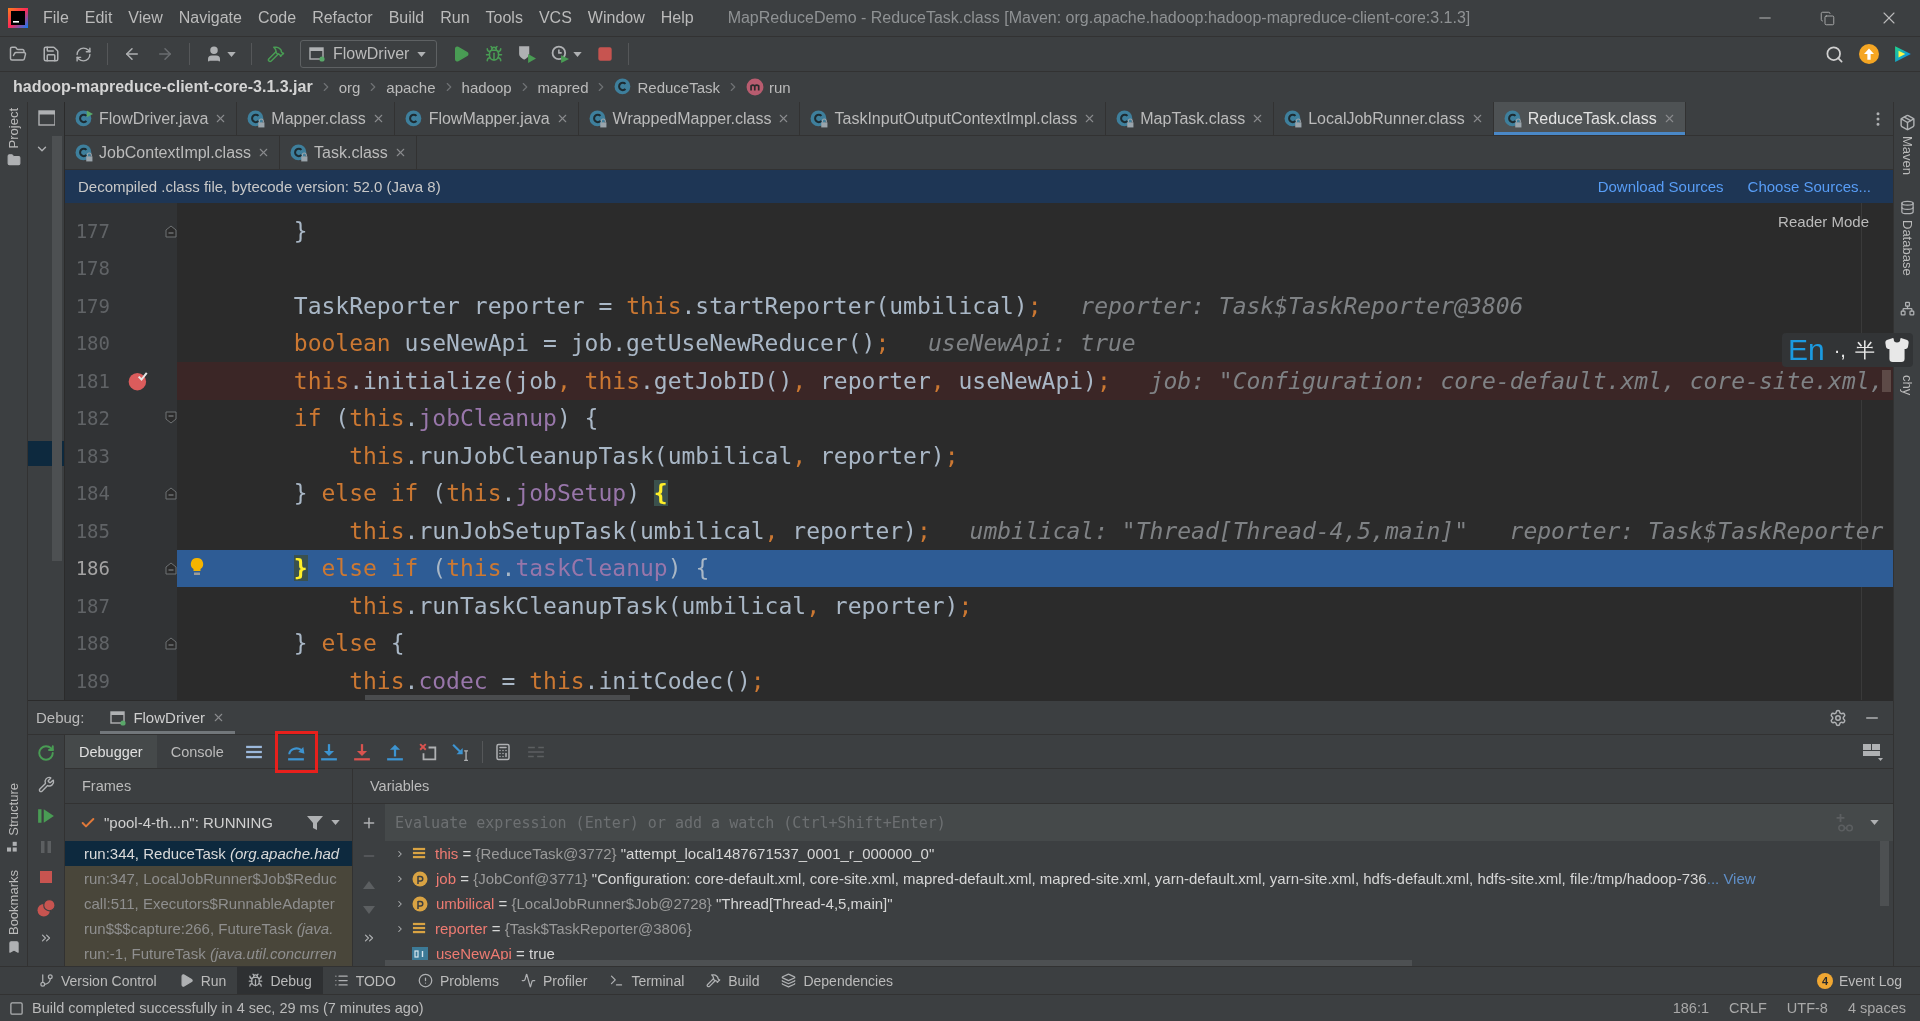 The height and width of the screenshot is (1021, 1920). What do you see at coordinates (1589, 118) in the screenshot?
I see `editor-tab: ReduceTask.class` at bounding box center [1589, 118].